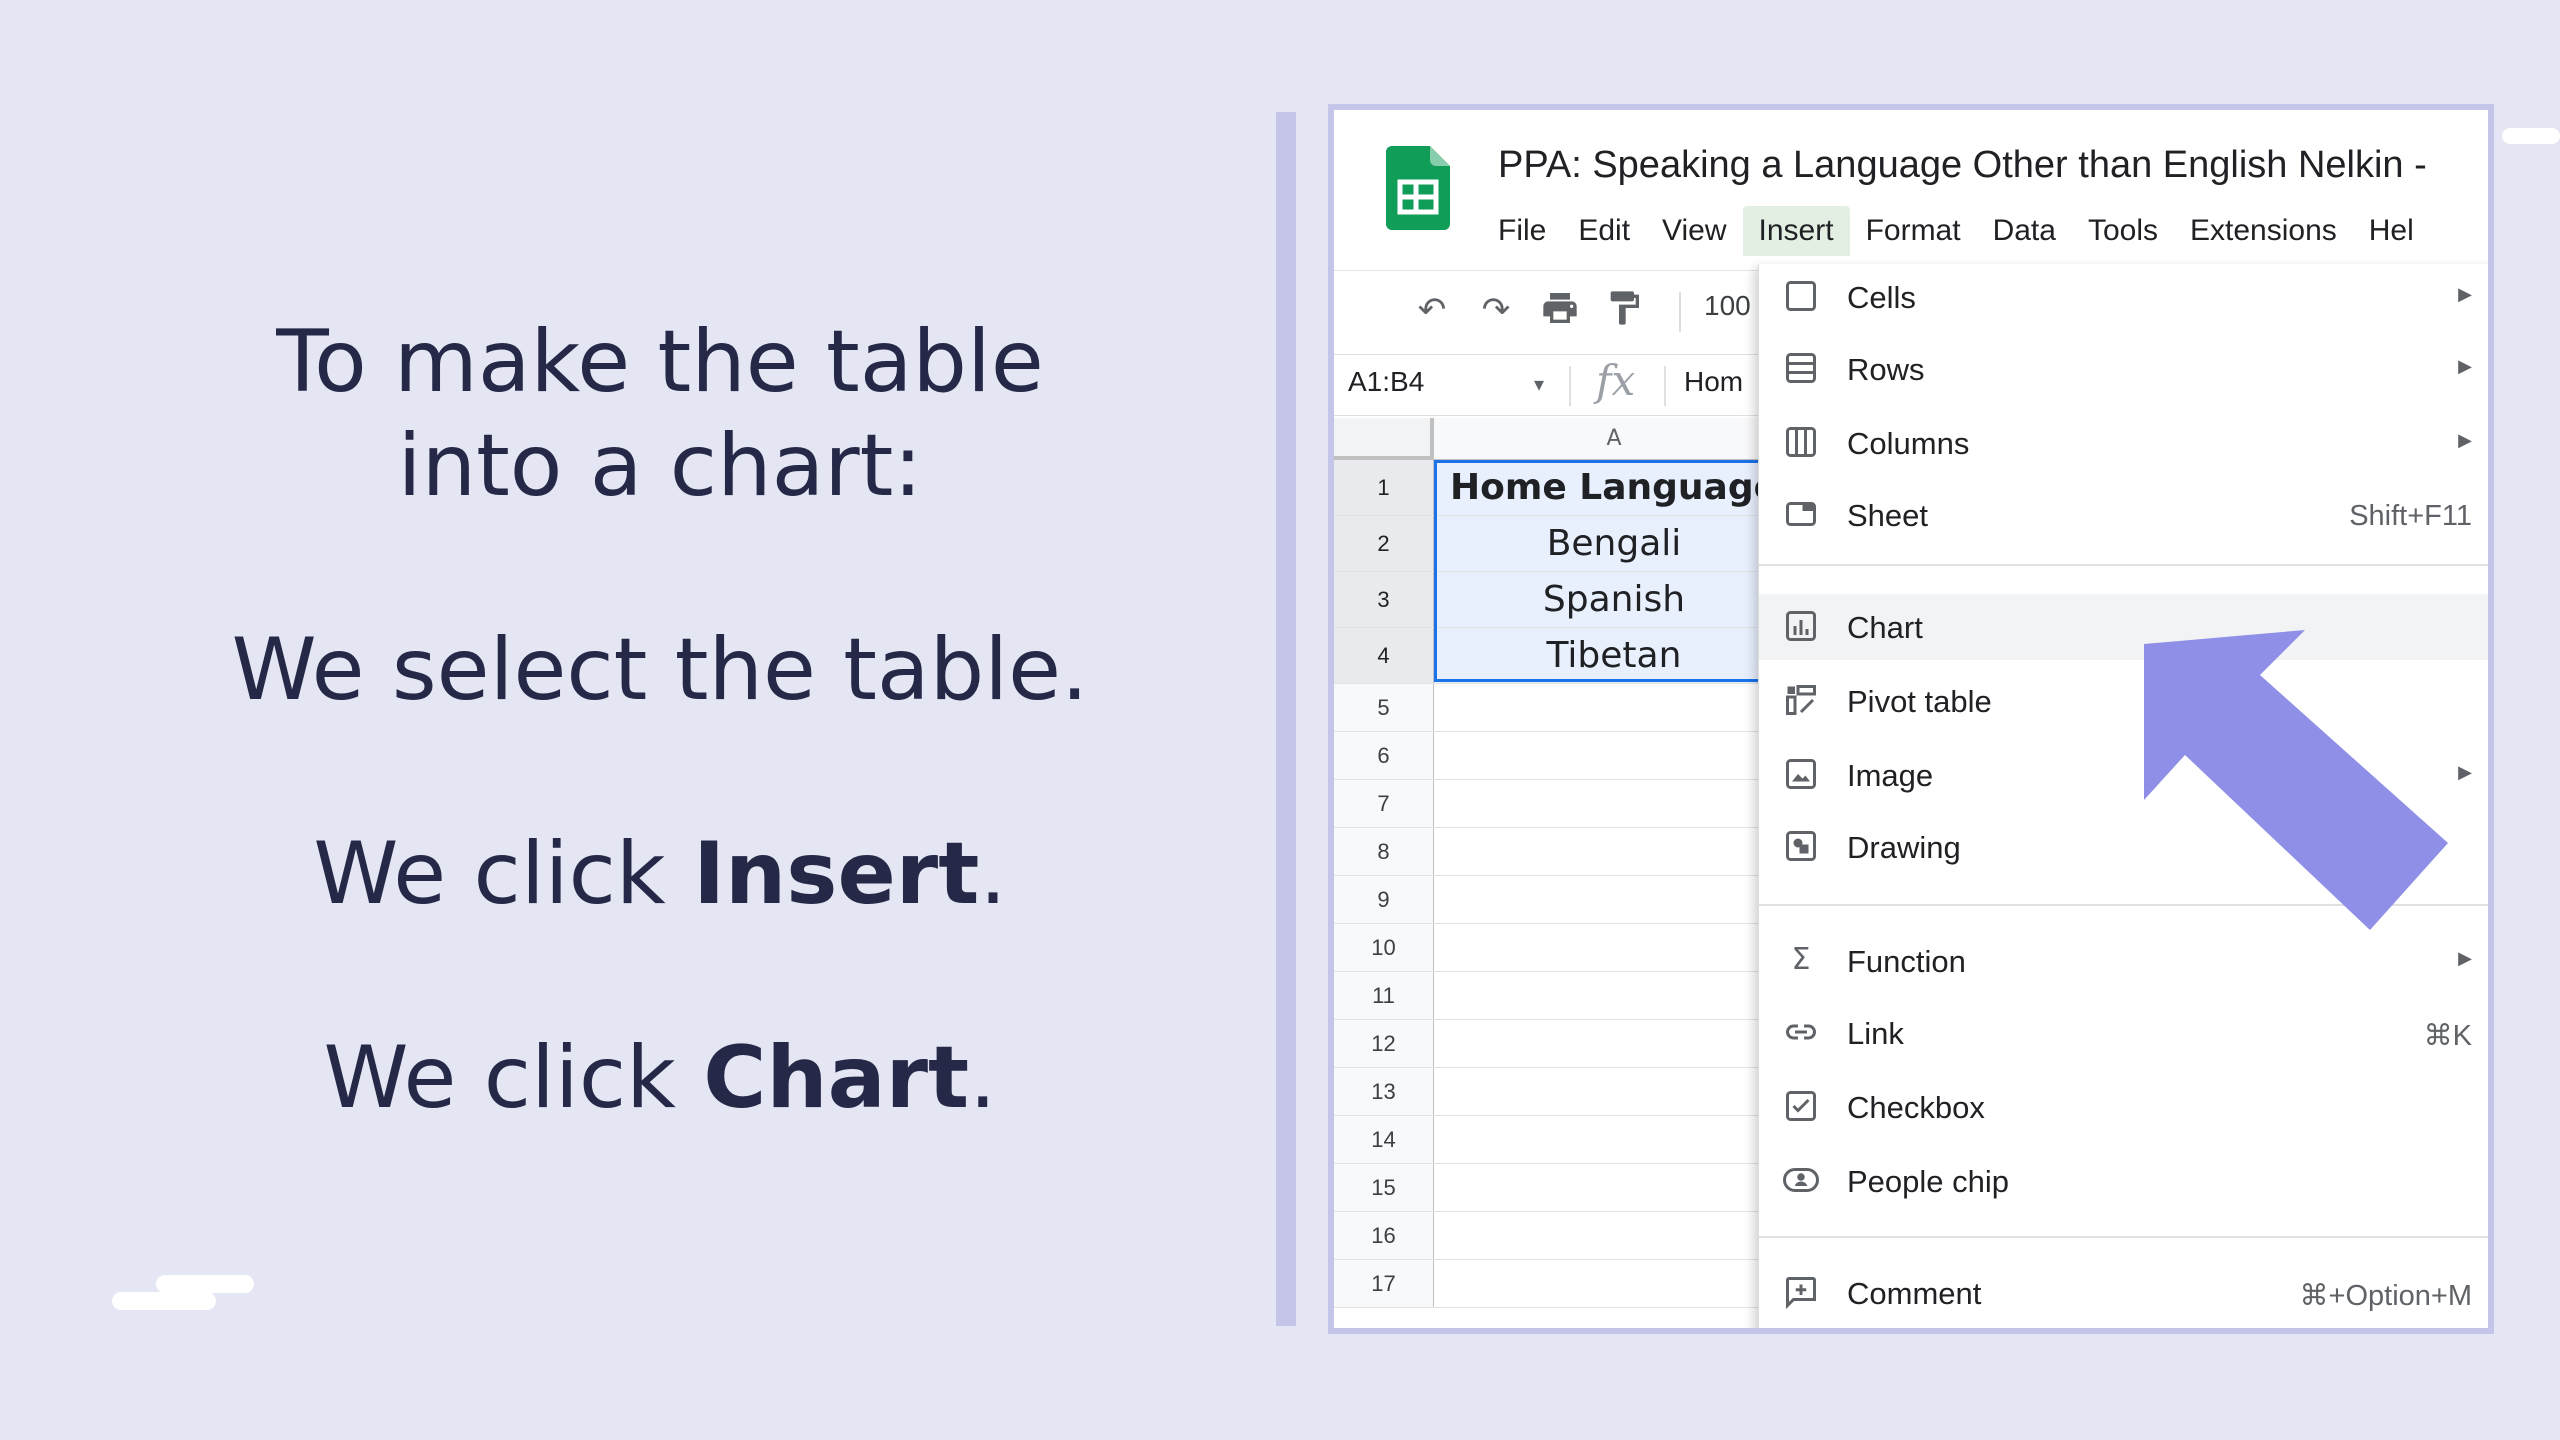 The width and height of the screenshot is (2560, 1440). What do you see at coordinates (983, 1078) in the screenshot?
I see `instruction-5-period: .` at bounding box center [983, 1078].